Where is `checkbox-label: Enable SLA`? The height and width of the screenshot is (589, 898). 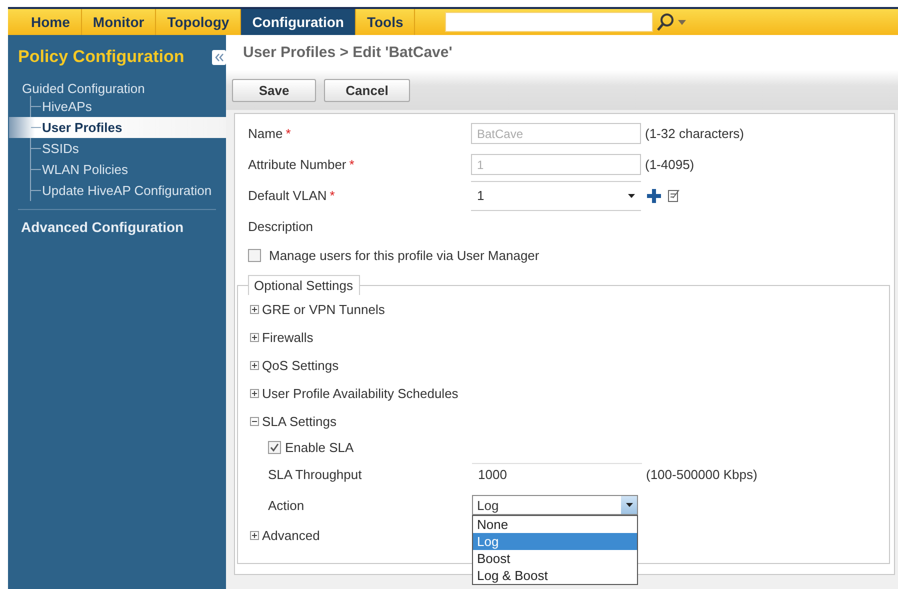 checkbox-label: Enable SLA is located at coordinates (319, 447).